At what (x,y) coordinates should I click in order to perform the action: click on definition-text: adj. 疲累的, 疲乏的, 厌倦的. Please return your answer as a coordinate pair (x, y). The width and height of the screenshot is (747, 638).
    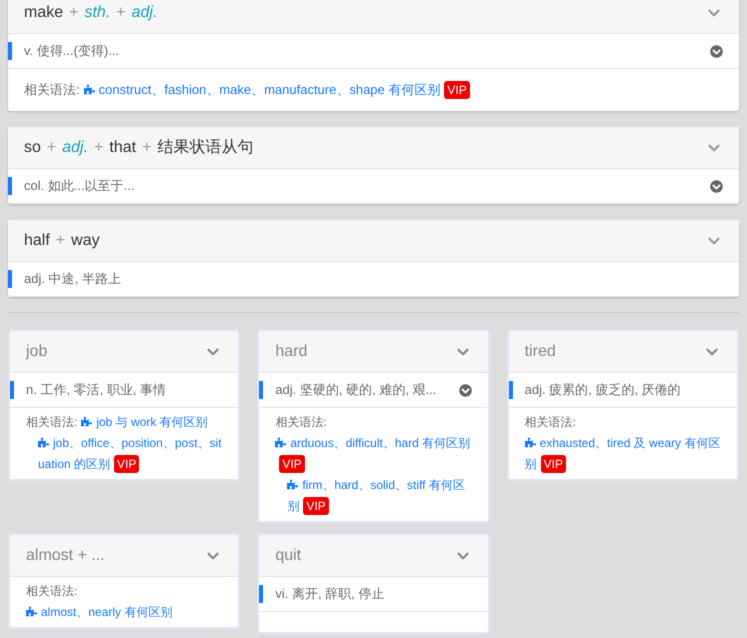
    Looking at the image, I should click on (602, 390).